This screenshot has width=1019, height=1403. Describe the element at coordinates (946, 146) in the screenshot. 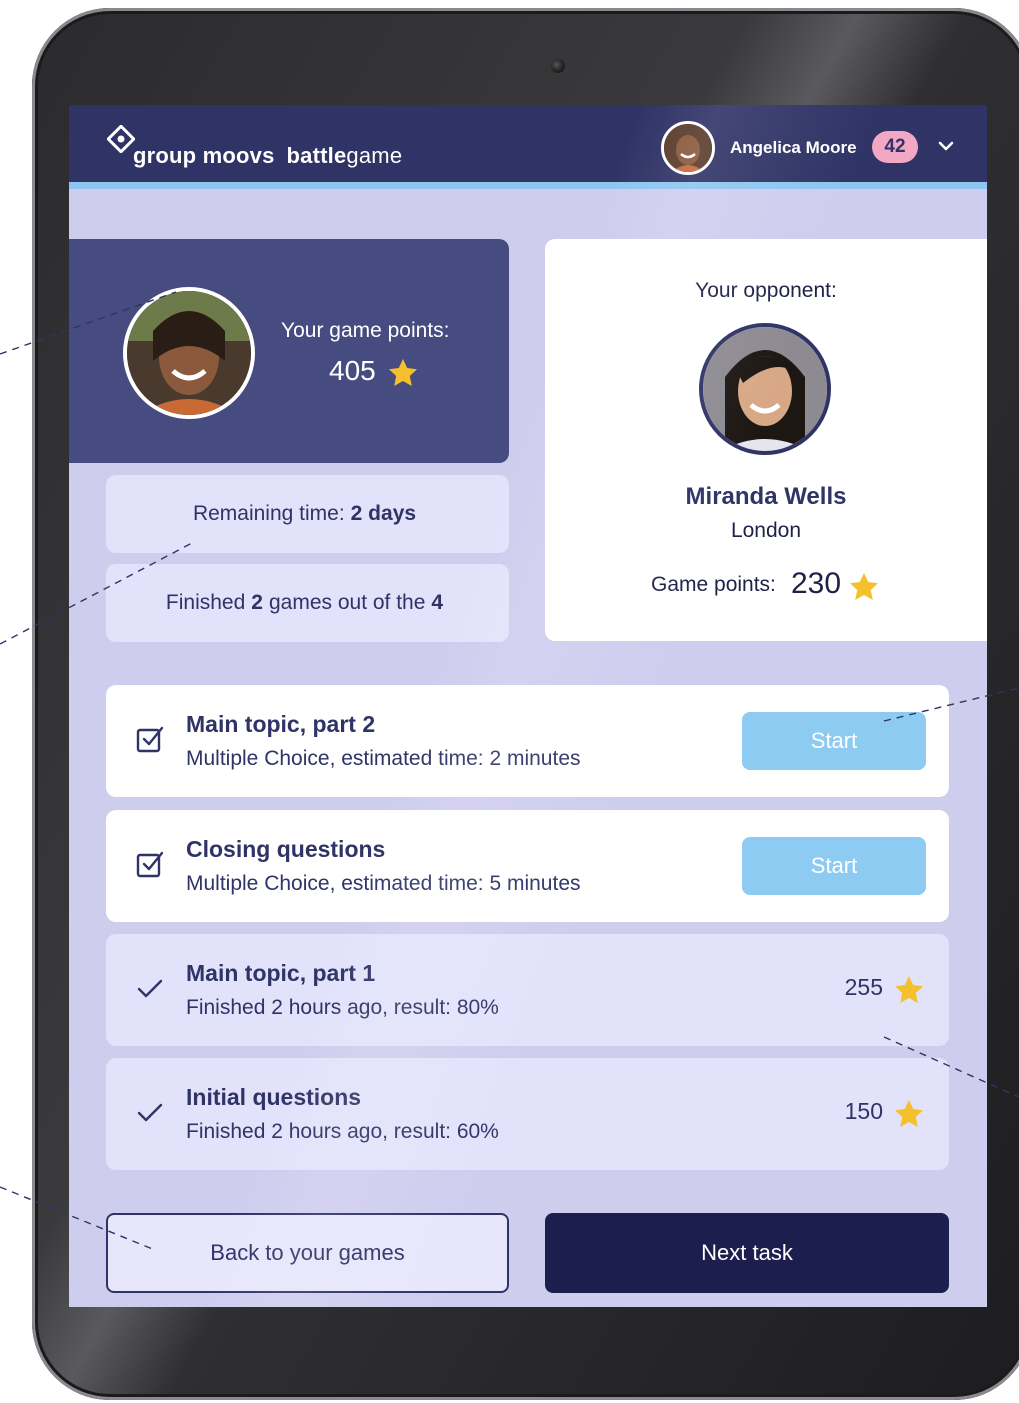

I see `chevron-down-icon` at that location.